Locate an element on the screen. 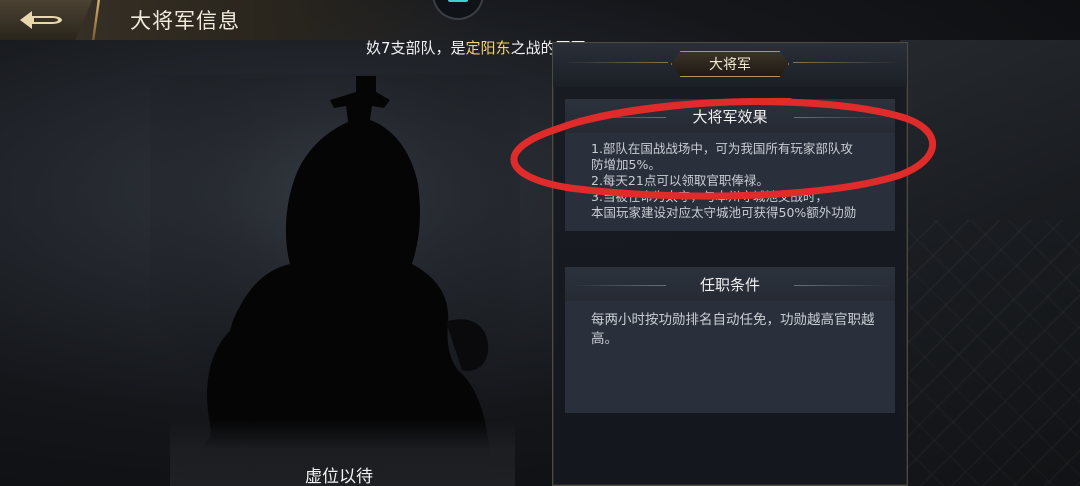 This screenshot has height=486, width=1080. tab-decoration-left is located at coordinates (615, 62).